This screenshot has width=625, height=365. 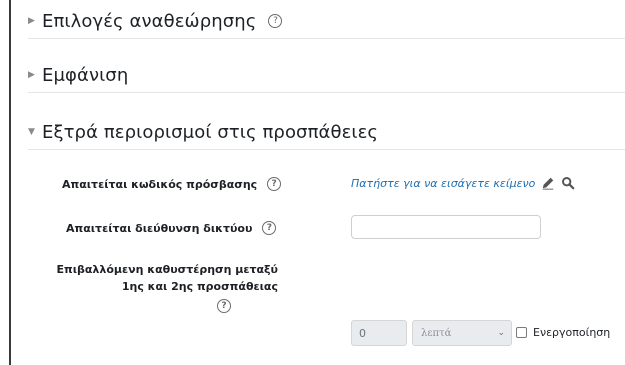 What do you see at coordinates (10, 182) in the screenshot?
I see `page-left-border` at bounding box center [10, 182].